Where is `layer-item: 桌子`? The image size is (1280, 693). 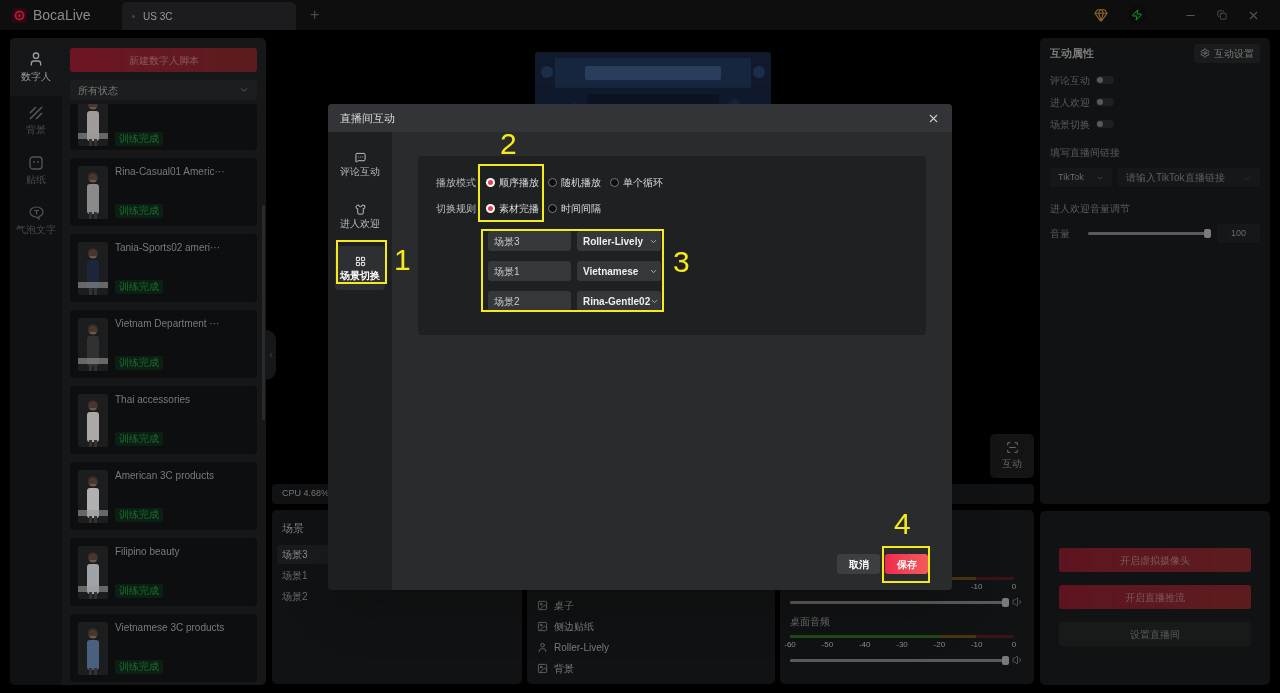
layer-item: 桌子 is located at coordinates (651, 605).